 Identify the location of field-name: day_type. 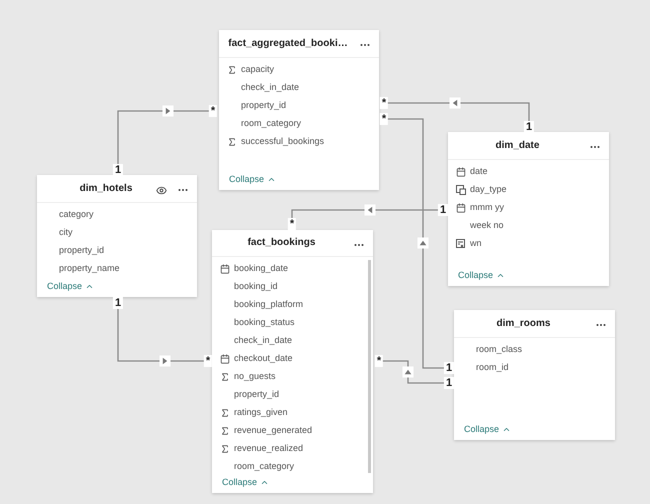
(488, 190).